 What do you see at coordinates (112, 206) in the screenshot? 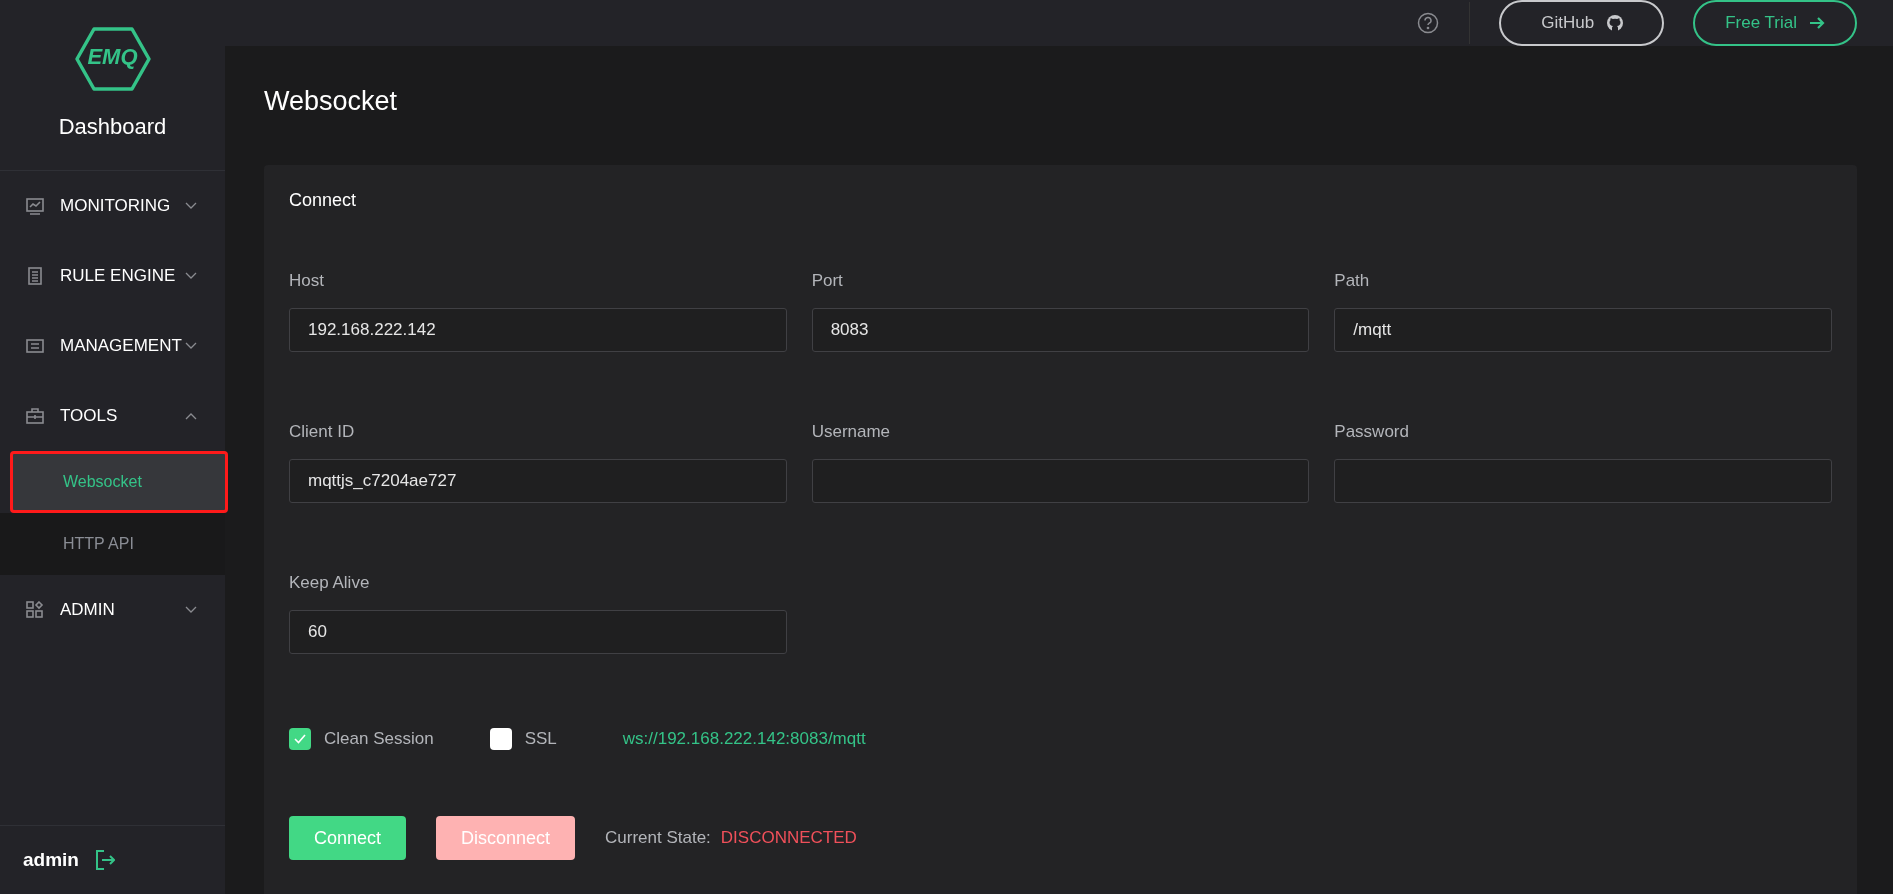
I see `menu-item: MONITORING` at bounding box center [112, 206].